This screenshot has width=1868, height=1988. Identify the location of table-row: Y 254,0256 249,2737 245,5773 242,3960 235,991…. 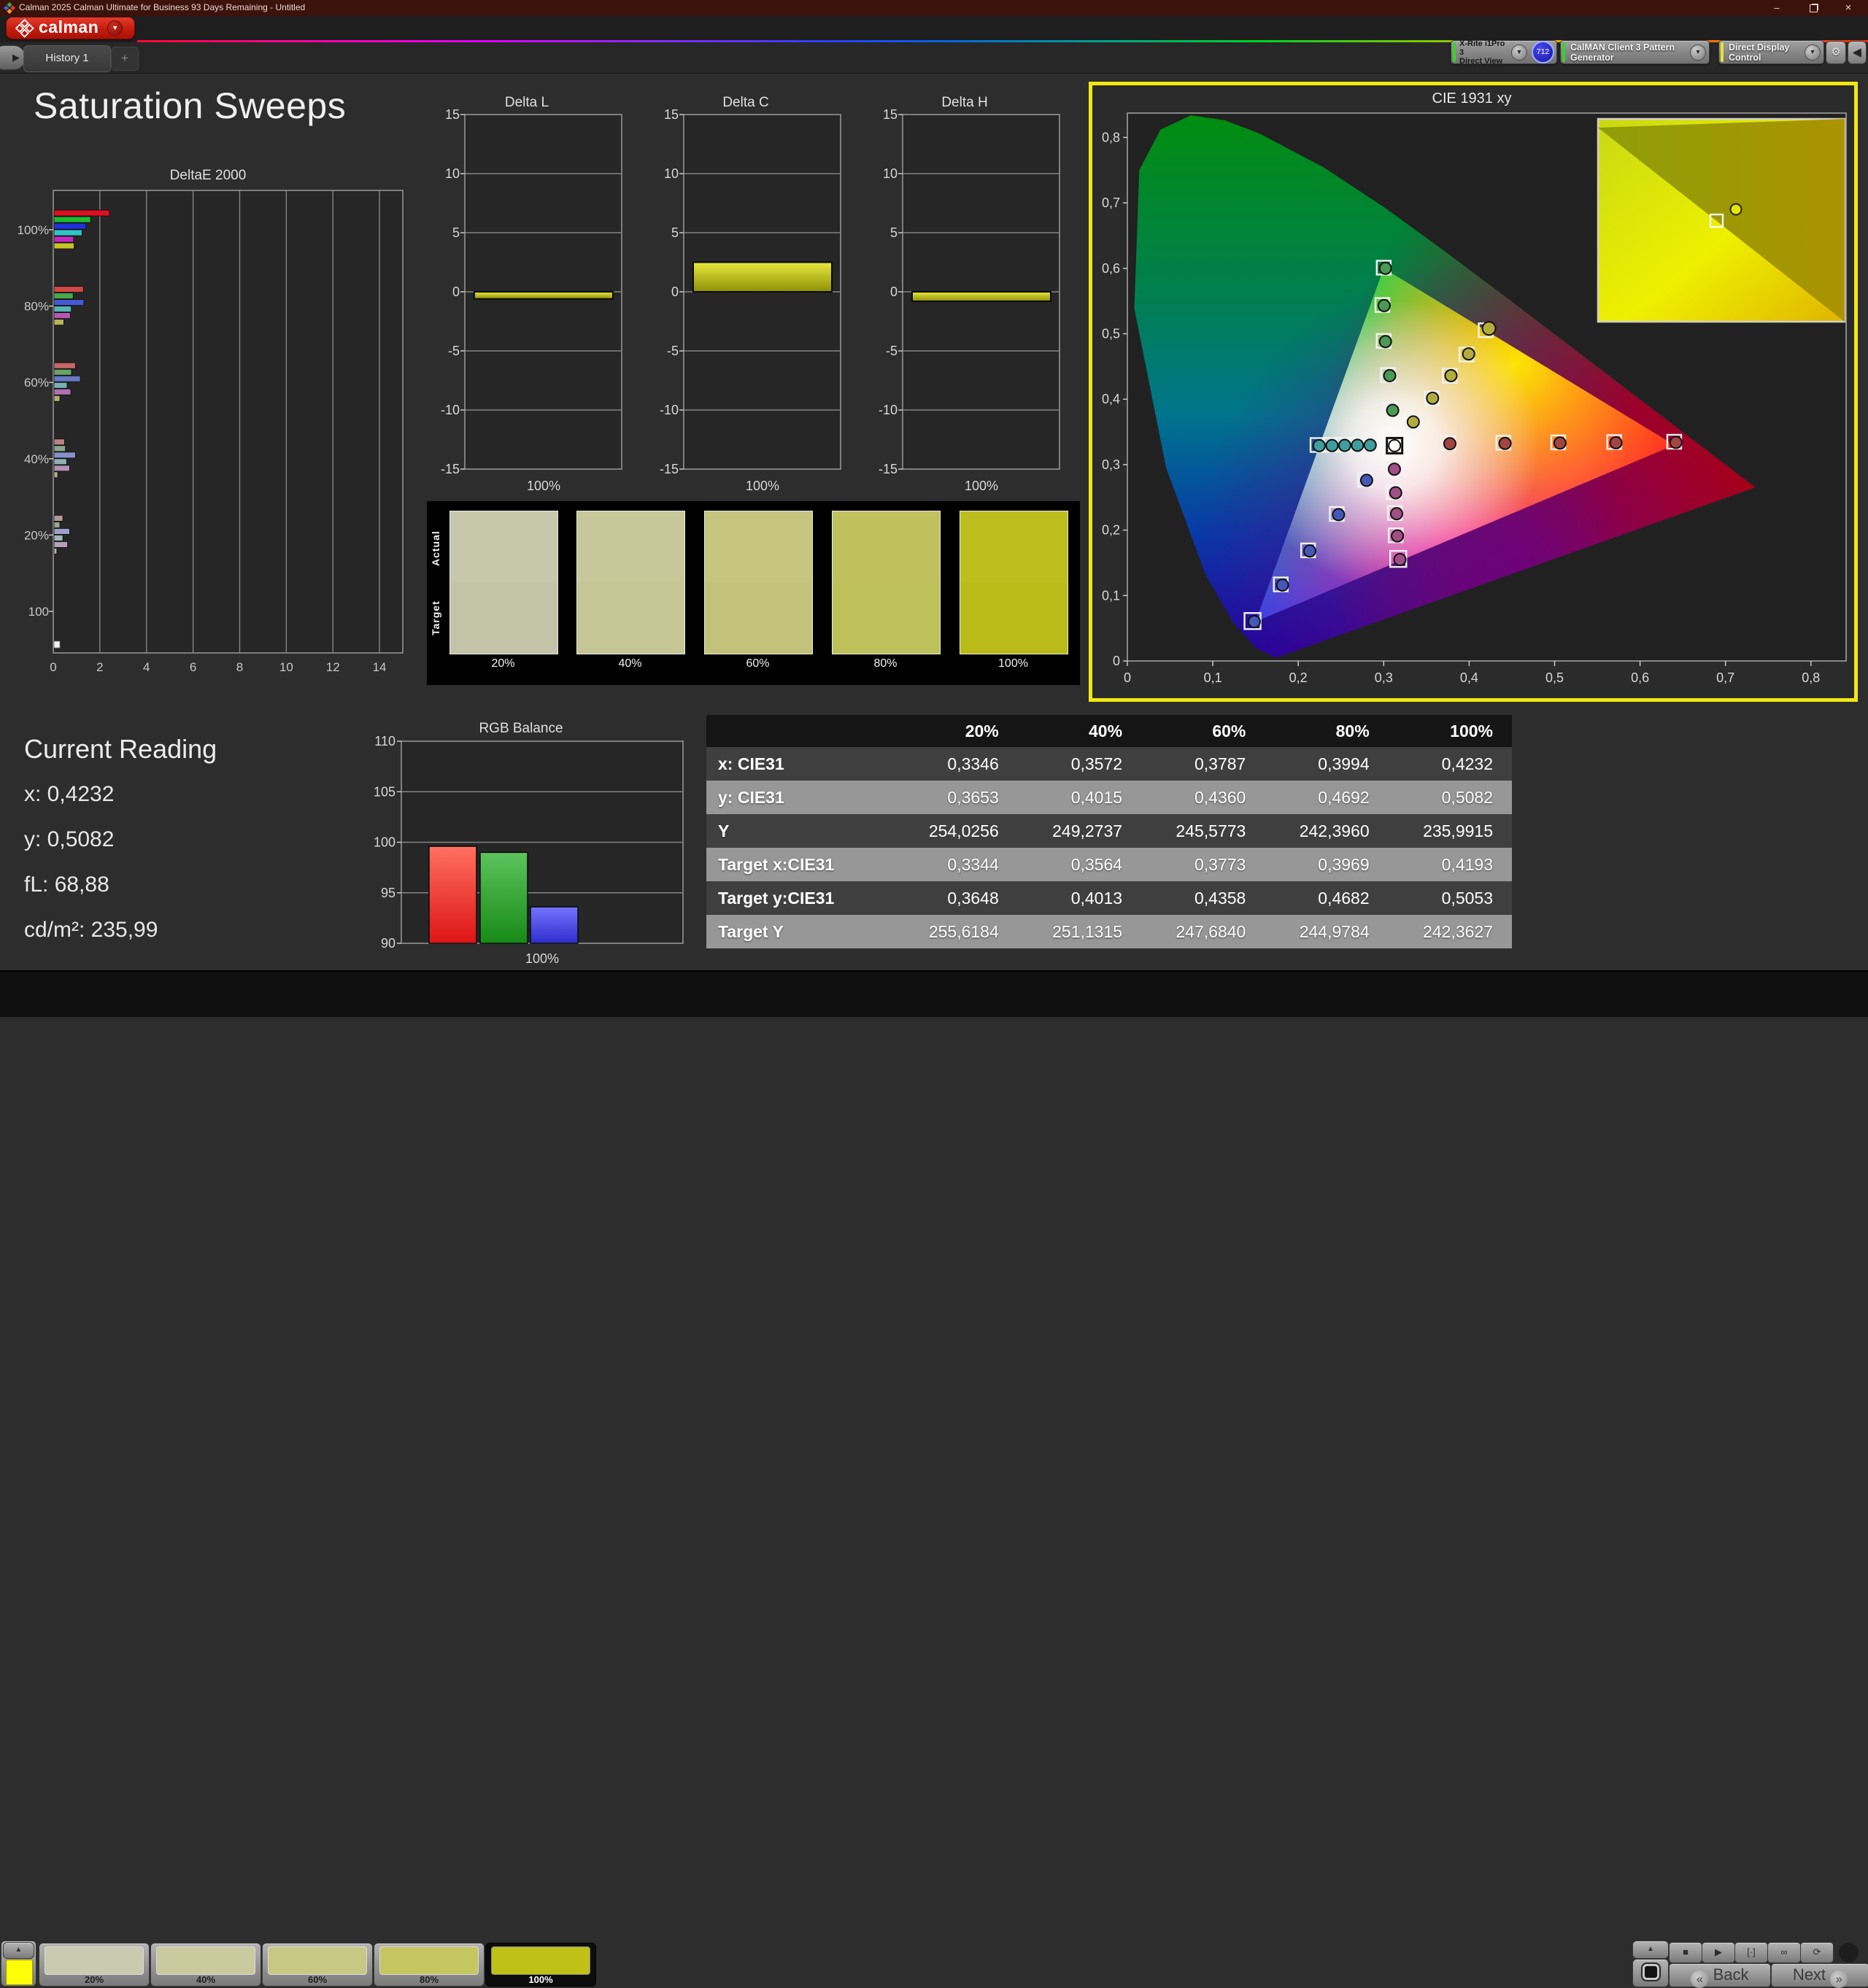
(1109, 831).